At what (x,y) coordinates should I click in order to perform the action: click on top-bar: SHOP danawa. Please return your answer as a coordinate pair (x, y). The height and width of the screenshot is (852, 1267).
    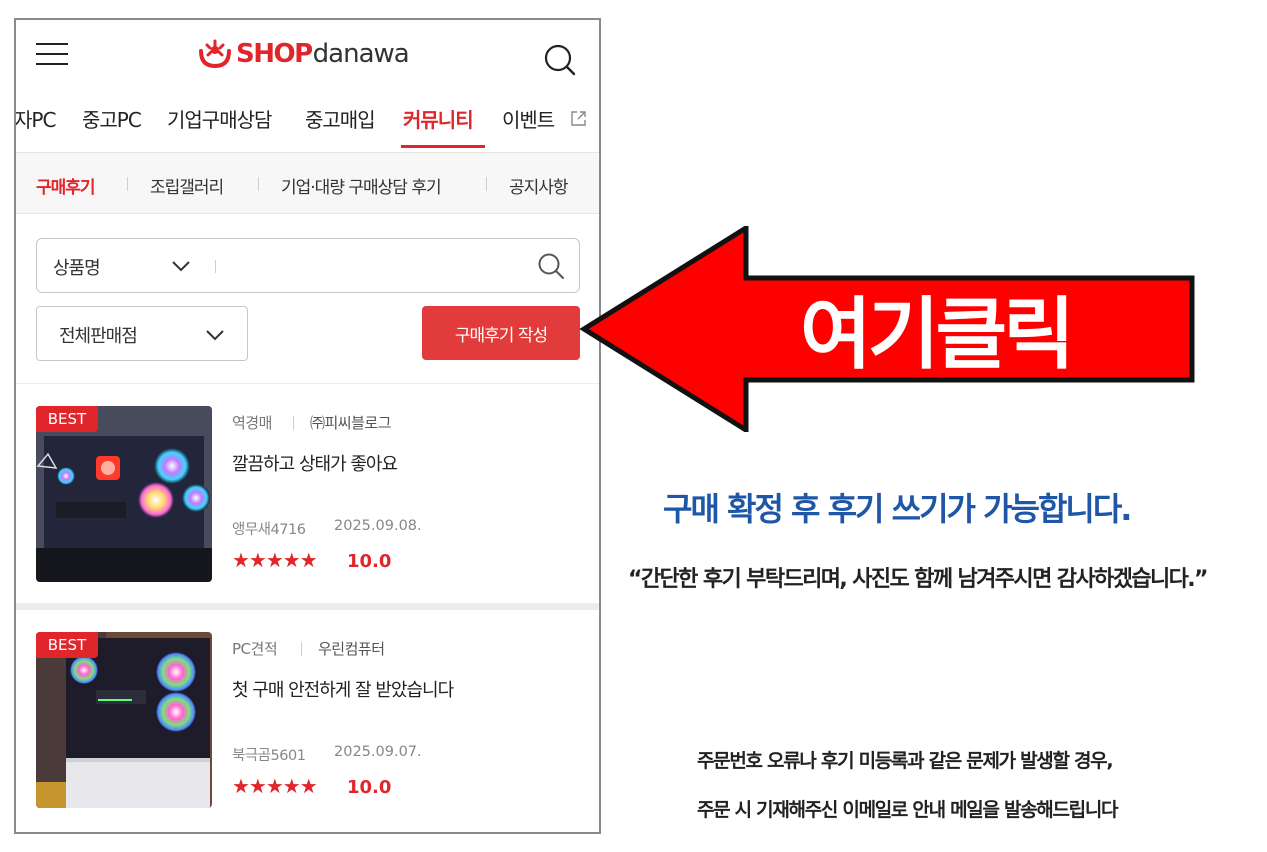
    Looking at the image, I should click on (307, 55).